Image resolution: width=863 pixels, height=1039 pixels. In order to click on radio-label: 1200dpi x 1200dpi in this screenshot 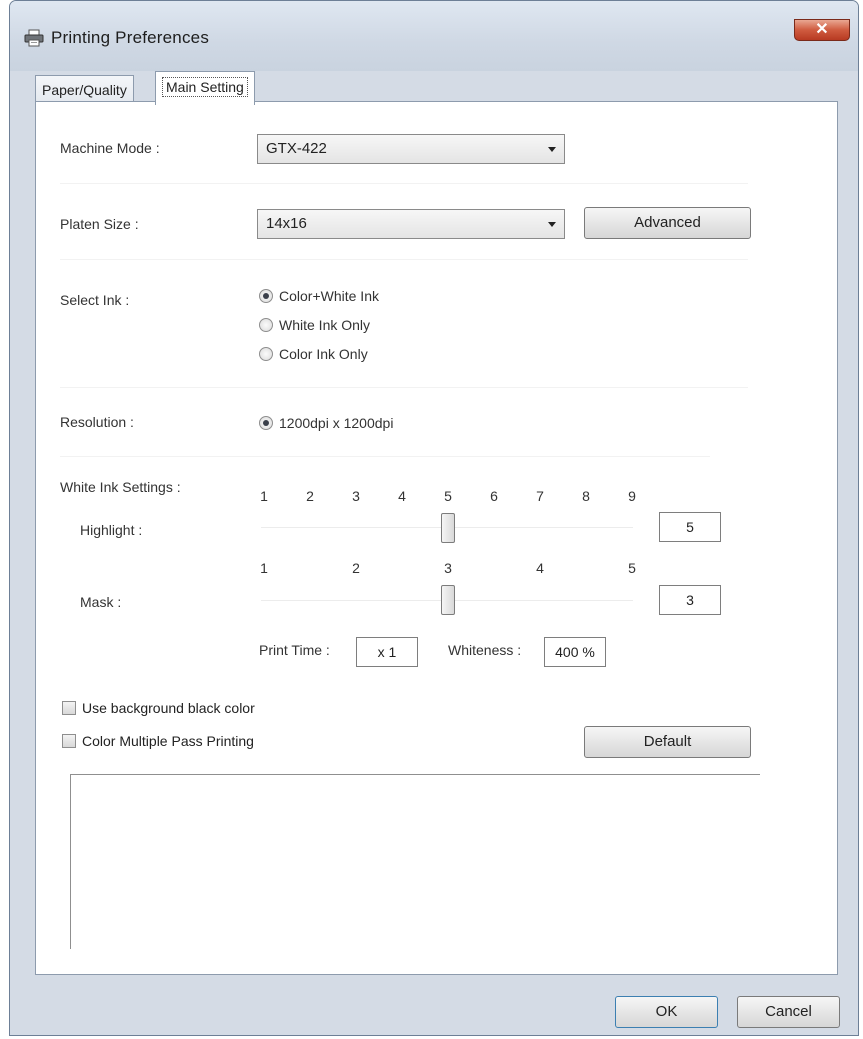, I will do `click(336, 423)`.